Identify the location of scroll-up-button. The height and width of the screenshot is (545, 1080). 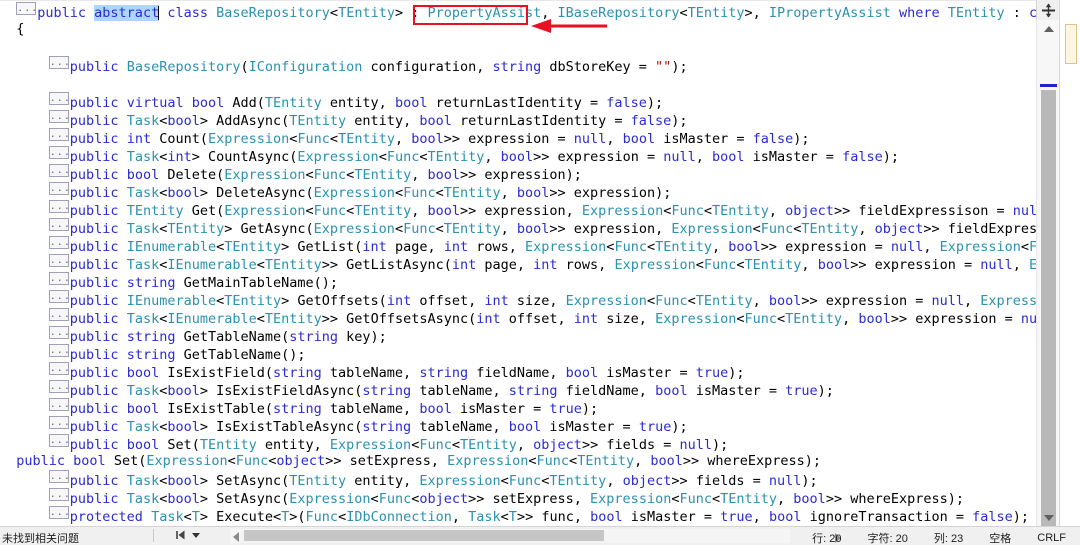
(1048, 29).